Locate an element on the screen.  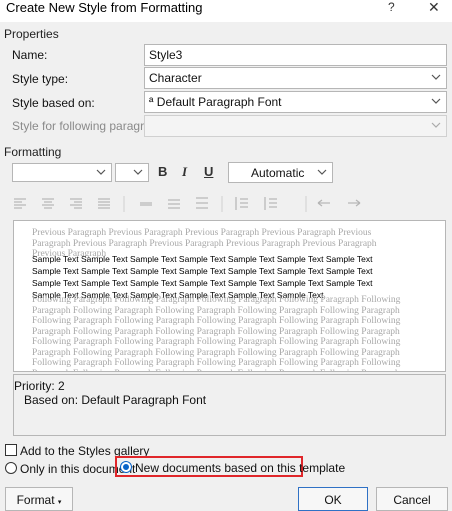
ok-button: OK is located at coordinates (333, 499).